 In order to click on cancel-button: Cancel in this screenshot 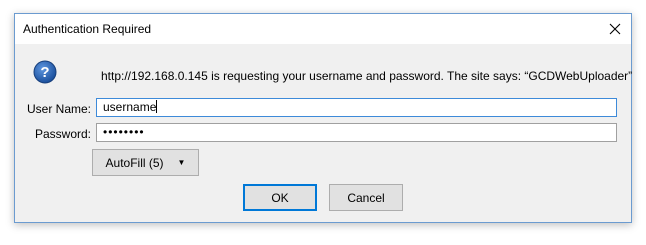, I will do `click(366, 197)`.